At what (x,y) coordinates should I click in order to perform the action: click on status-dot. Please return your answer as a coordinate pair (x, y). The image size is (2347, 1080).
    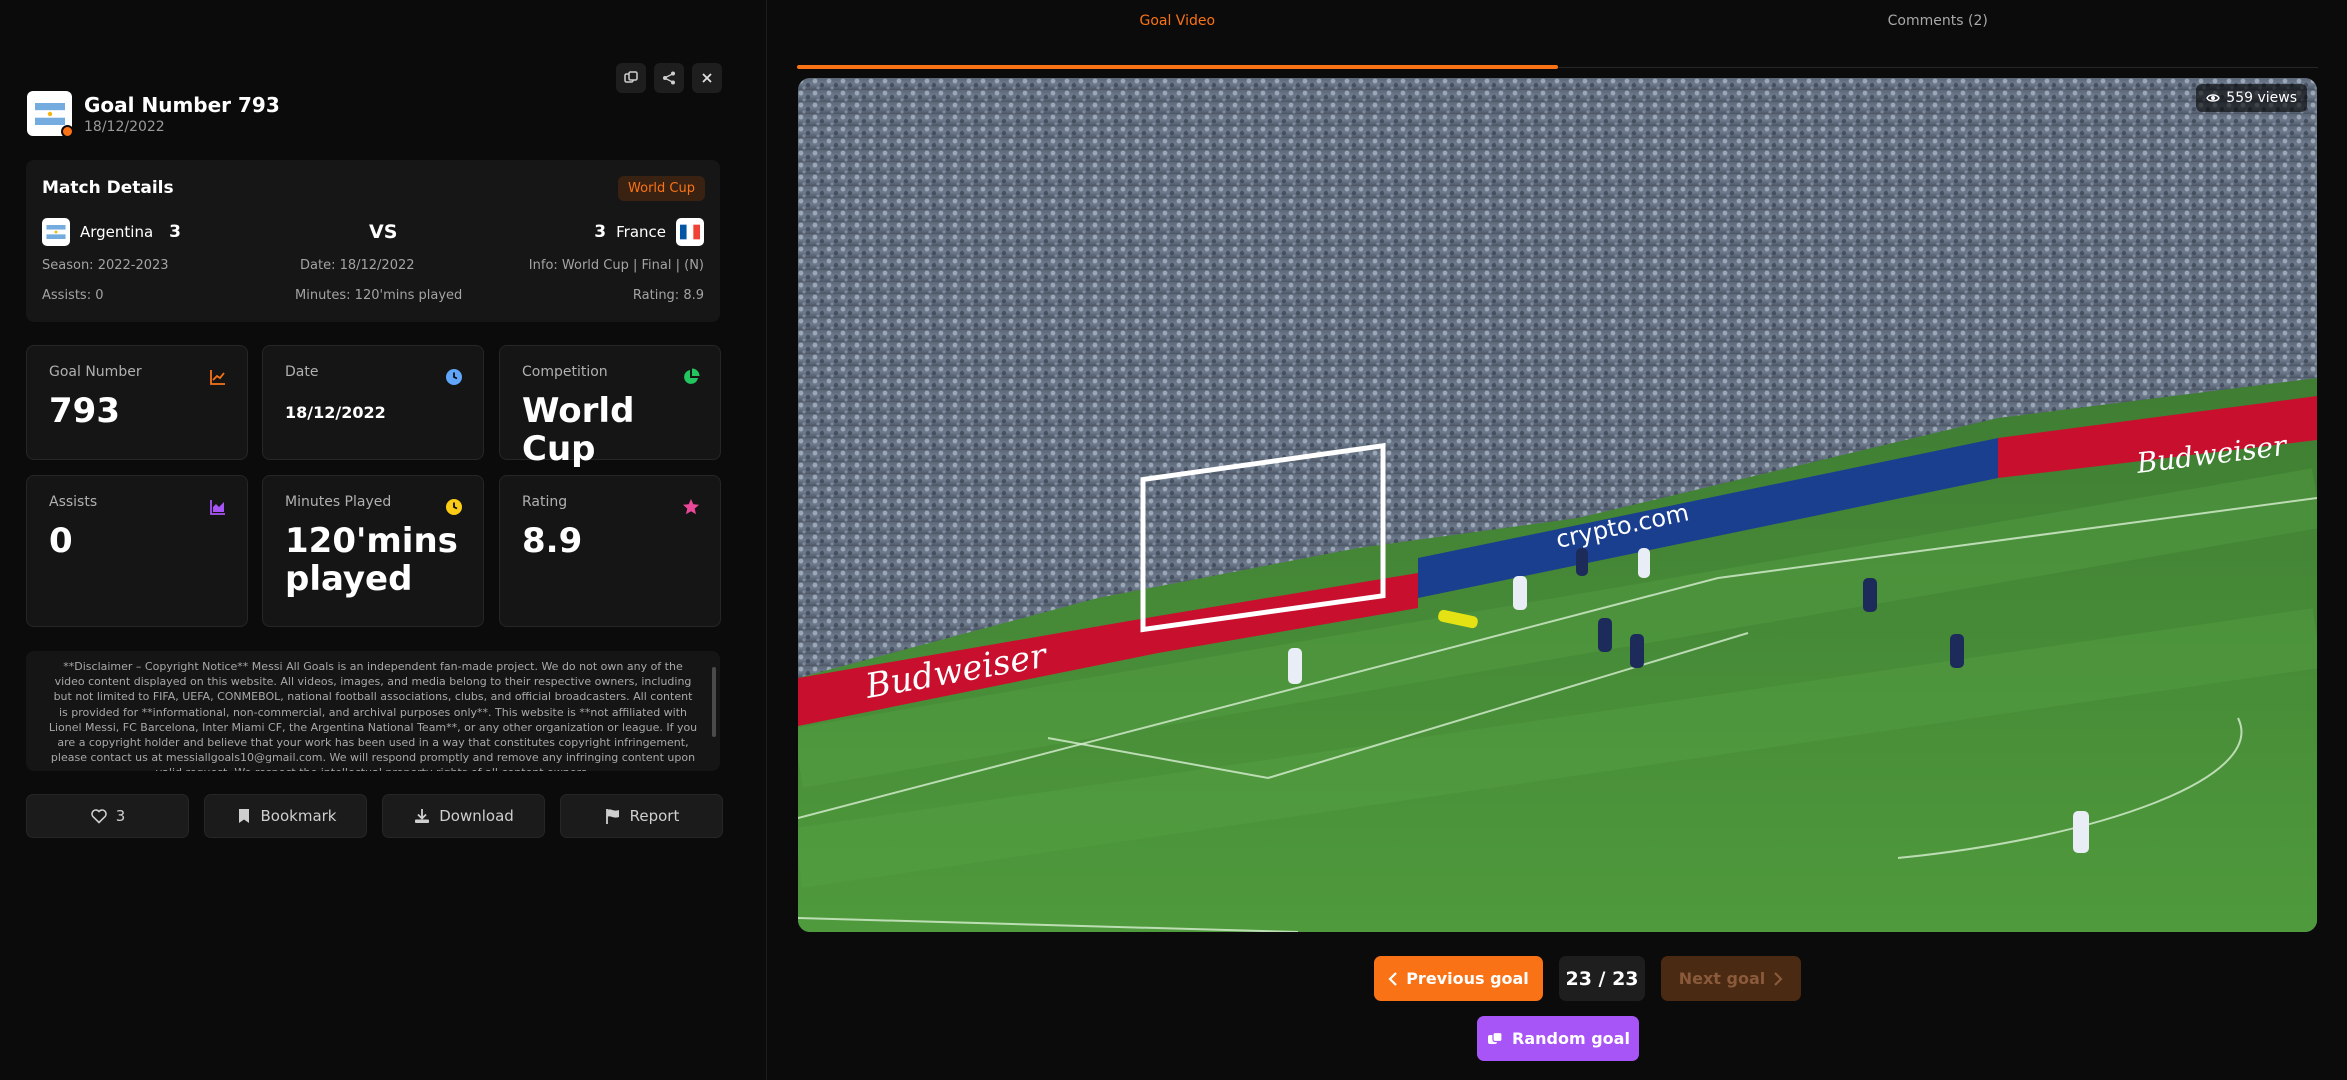
    Looking at the image, I should click on (67, 131).